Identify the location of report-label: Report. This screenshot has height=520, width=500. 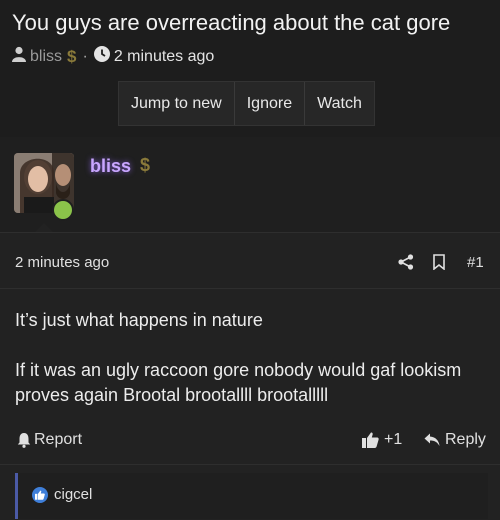
(58, 439).